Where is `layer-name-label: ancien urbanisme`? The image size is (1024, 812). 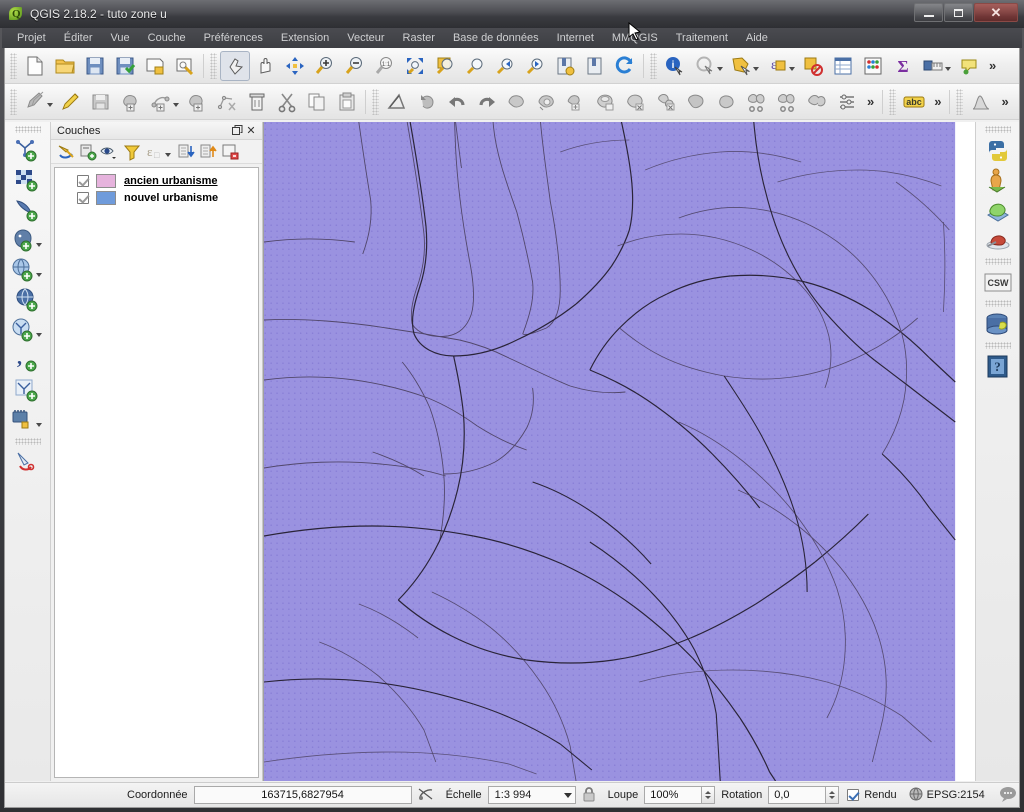 layer-name-label: ancien urbanisme is located at coordinates (171, 181).